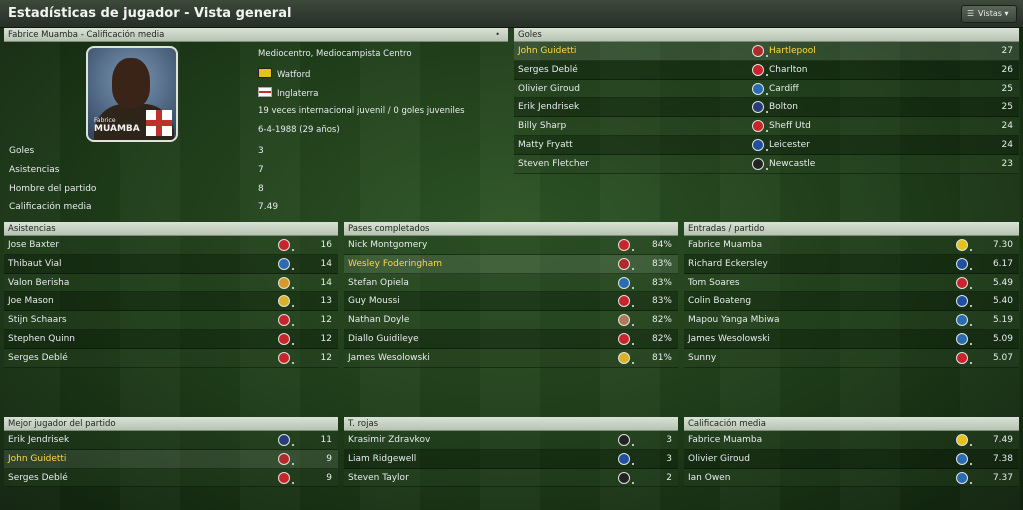 Image resolution: width=1023 pixels, height=510 pixels. What do you see at coordinates (766, 108) in the screenshot?
I see `goals-row: Erik Jendrisek Bolton 25` at bounding box center [766, 108].